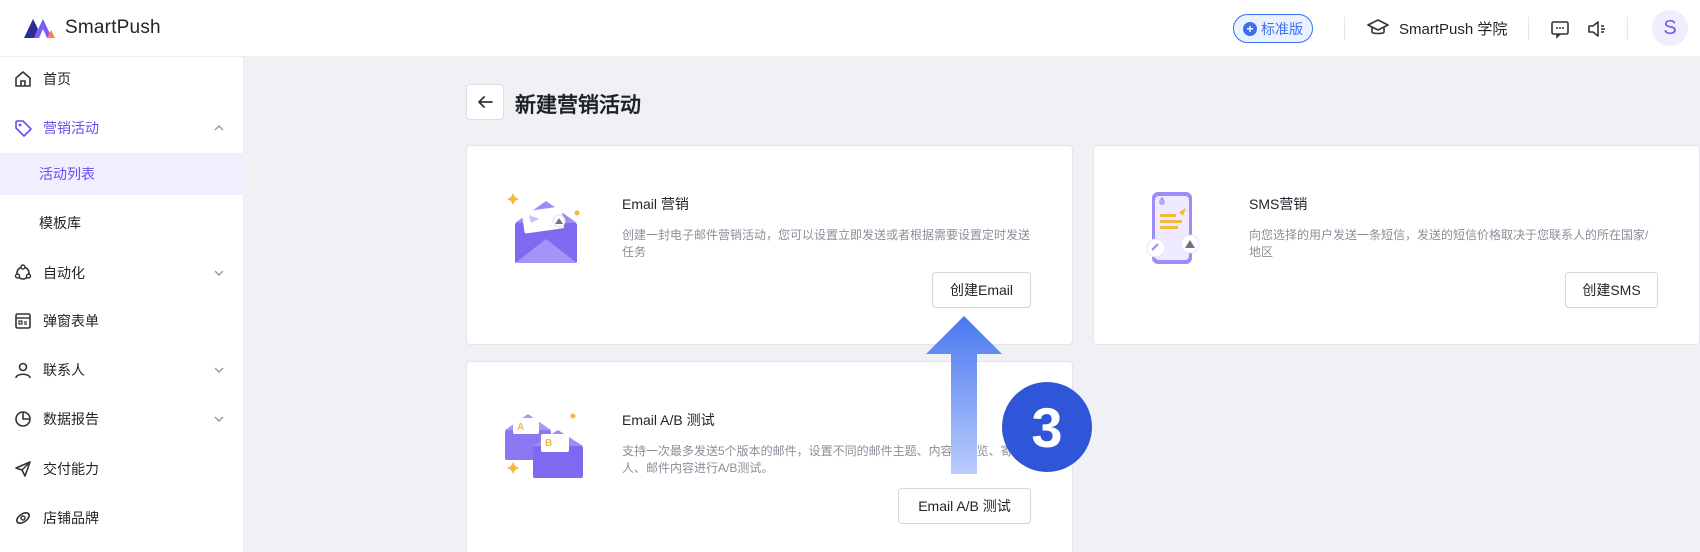 The width and height of the screenshot is (1700, 552). Describe the element at coordinates (122, 370) in the screenshot. I see `sidebar-item-contacts: 联系人` at that location.